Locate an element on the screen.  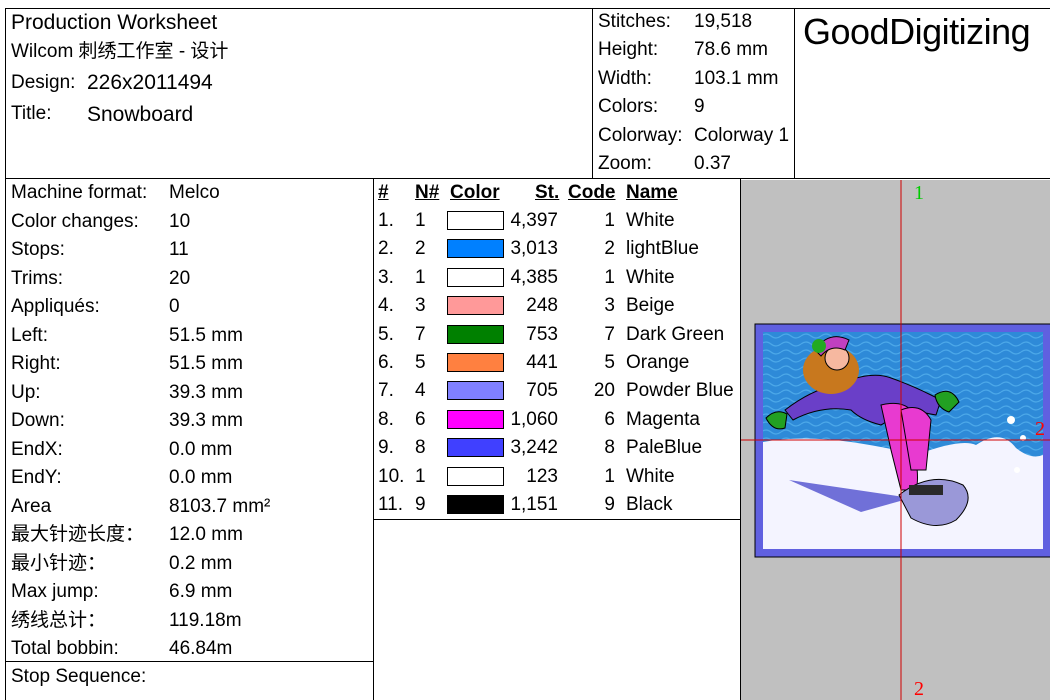
machine-stat-value: 11 is located at coordinates (179, 249).